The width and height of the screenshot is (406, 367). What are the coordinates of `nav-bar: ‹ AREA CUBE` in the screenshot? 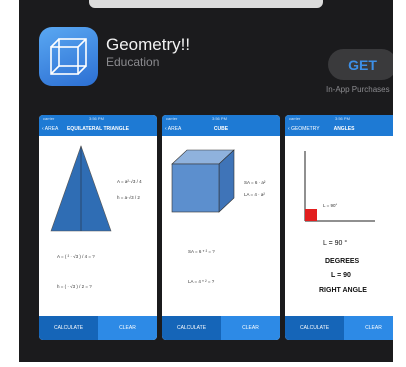 It's located at (221, 129).